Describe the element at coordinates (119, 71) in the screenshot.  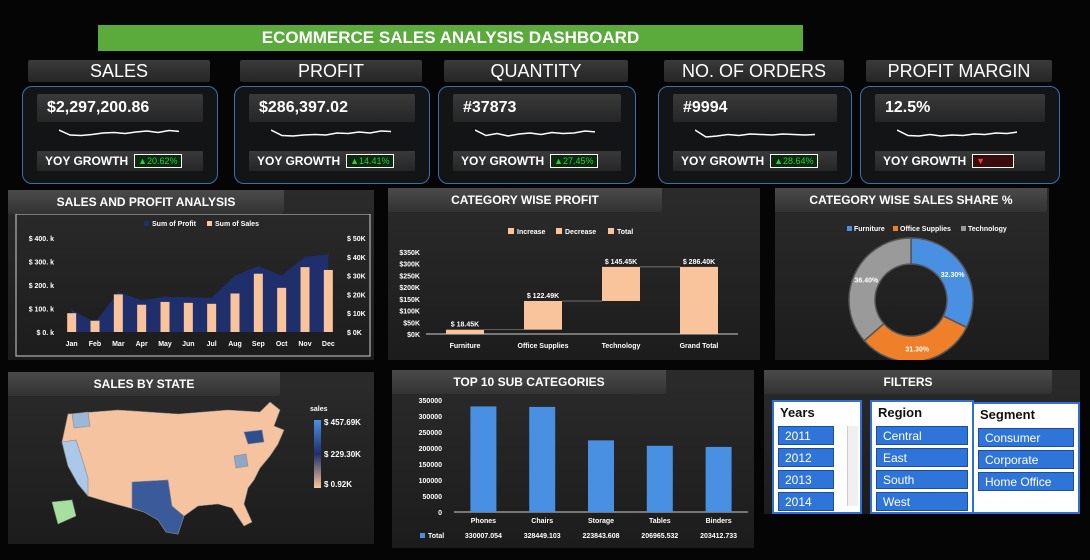
I see `kpi-label: SALES` at that location.